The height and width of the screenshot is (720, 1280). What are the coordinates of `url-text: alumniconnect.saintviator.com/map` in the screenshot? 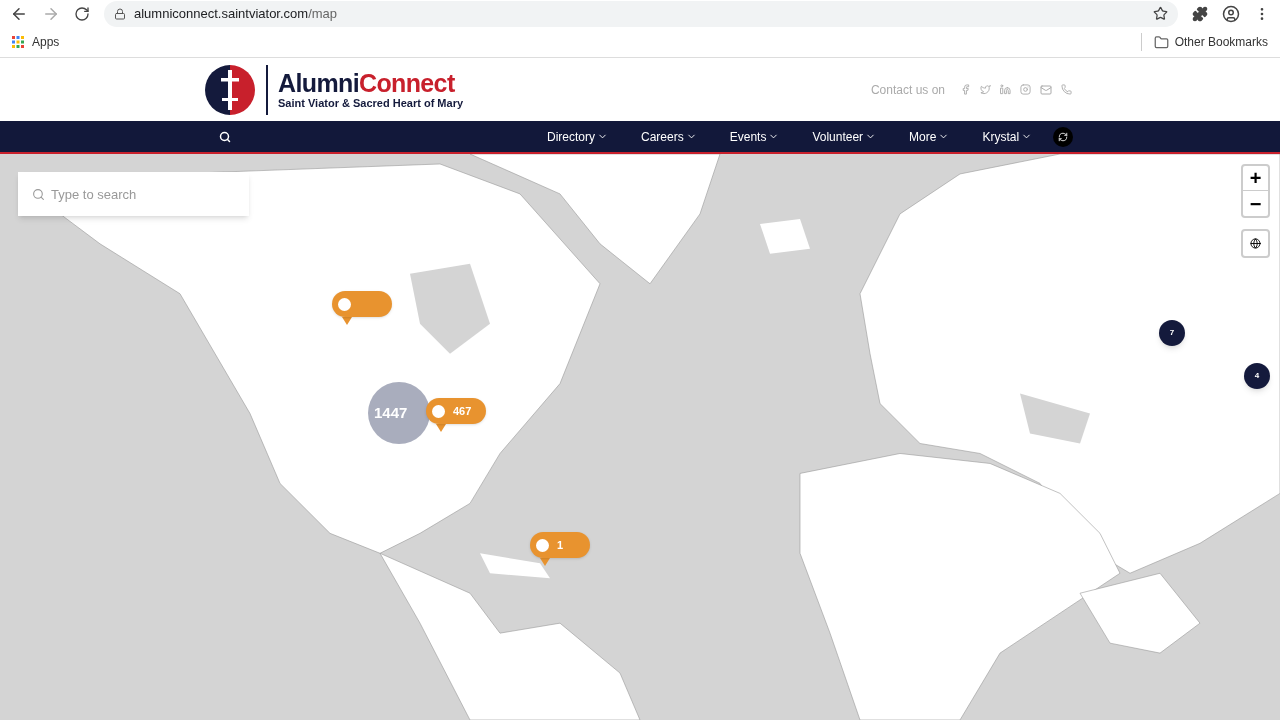 It's located at (236, 13).